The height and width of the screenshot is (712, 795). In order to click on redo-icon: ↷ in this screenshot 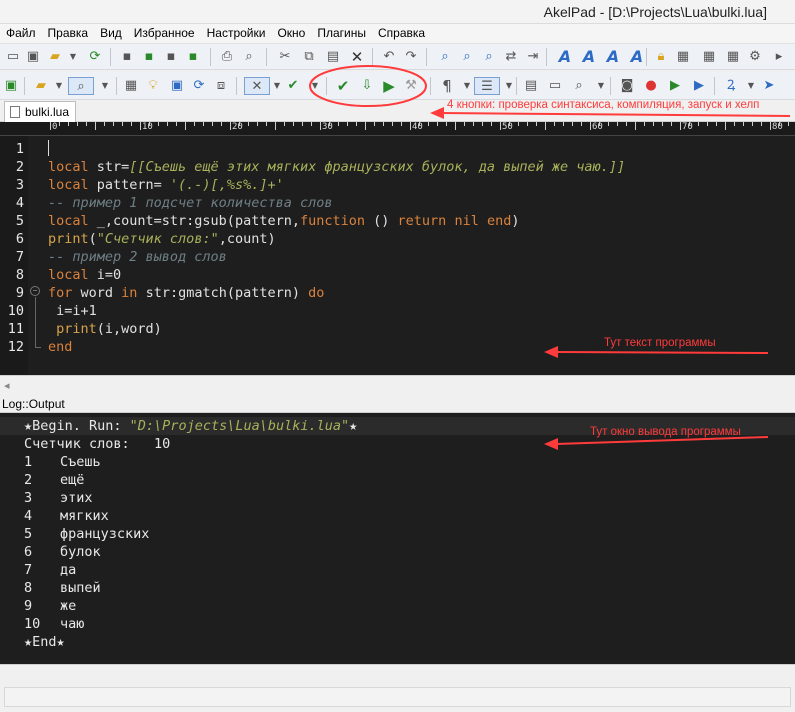, I will do `click(411, 57)`.